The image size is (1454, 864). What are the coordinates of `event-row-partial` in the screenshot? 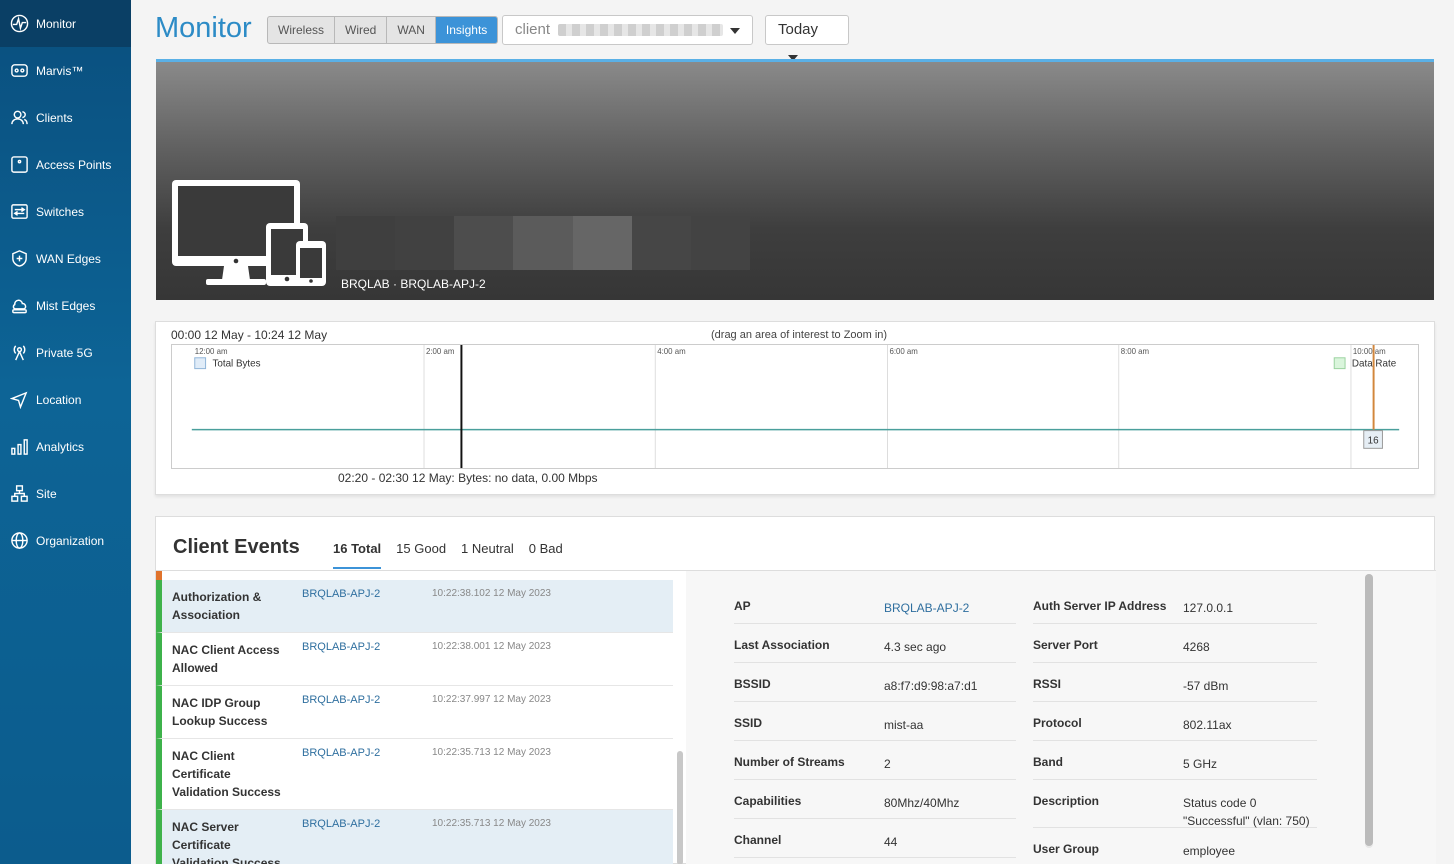 It's located at (414, 575).